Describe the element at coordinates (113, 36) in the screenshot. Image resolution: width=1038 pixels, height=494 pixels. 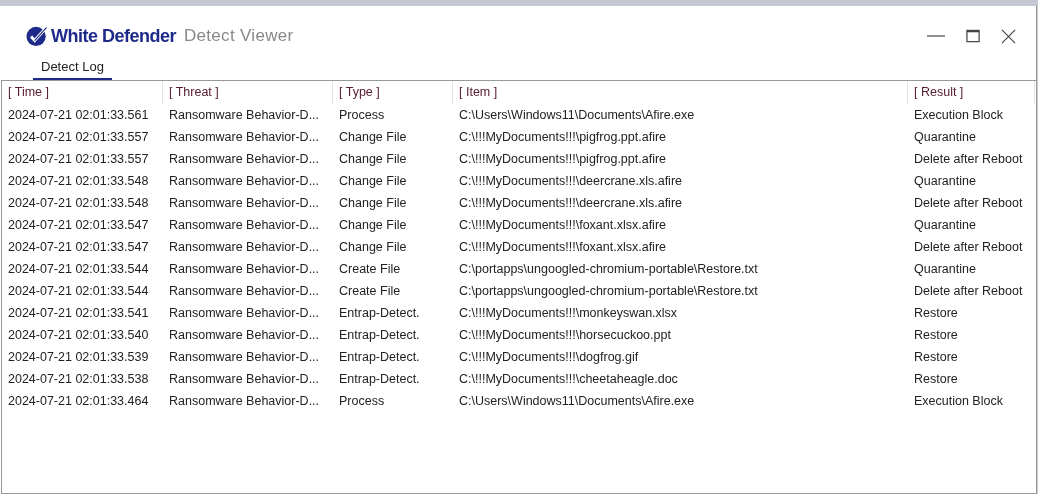
I see `app-brand: White Defender` at that location.